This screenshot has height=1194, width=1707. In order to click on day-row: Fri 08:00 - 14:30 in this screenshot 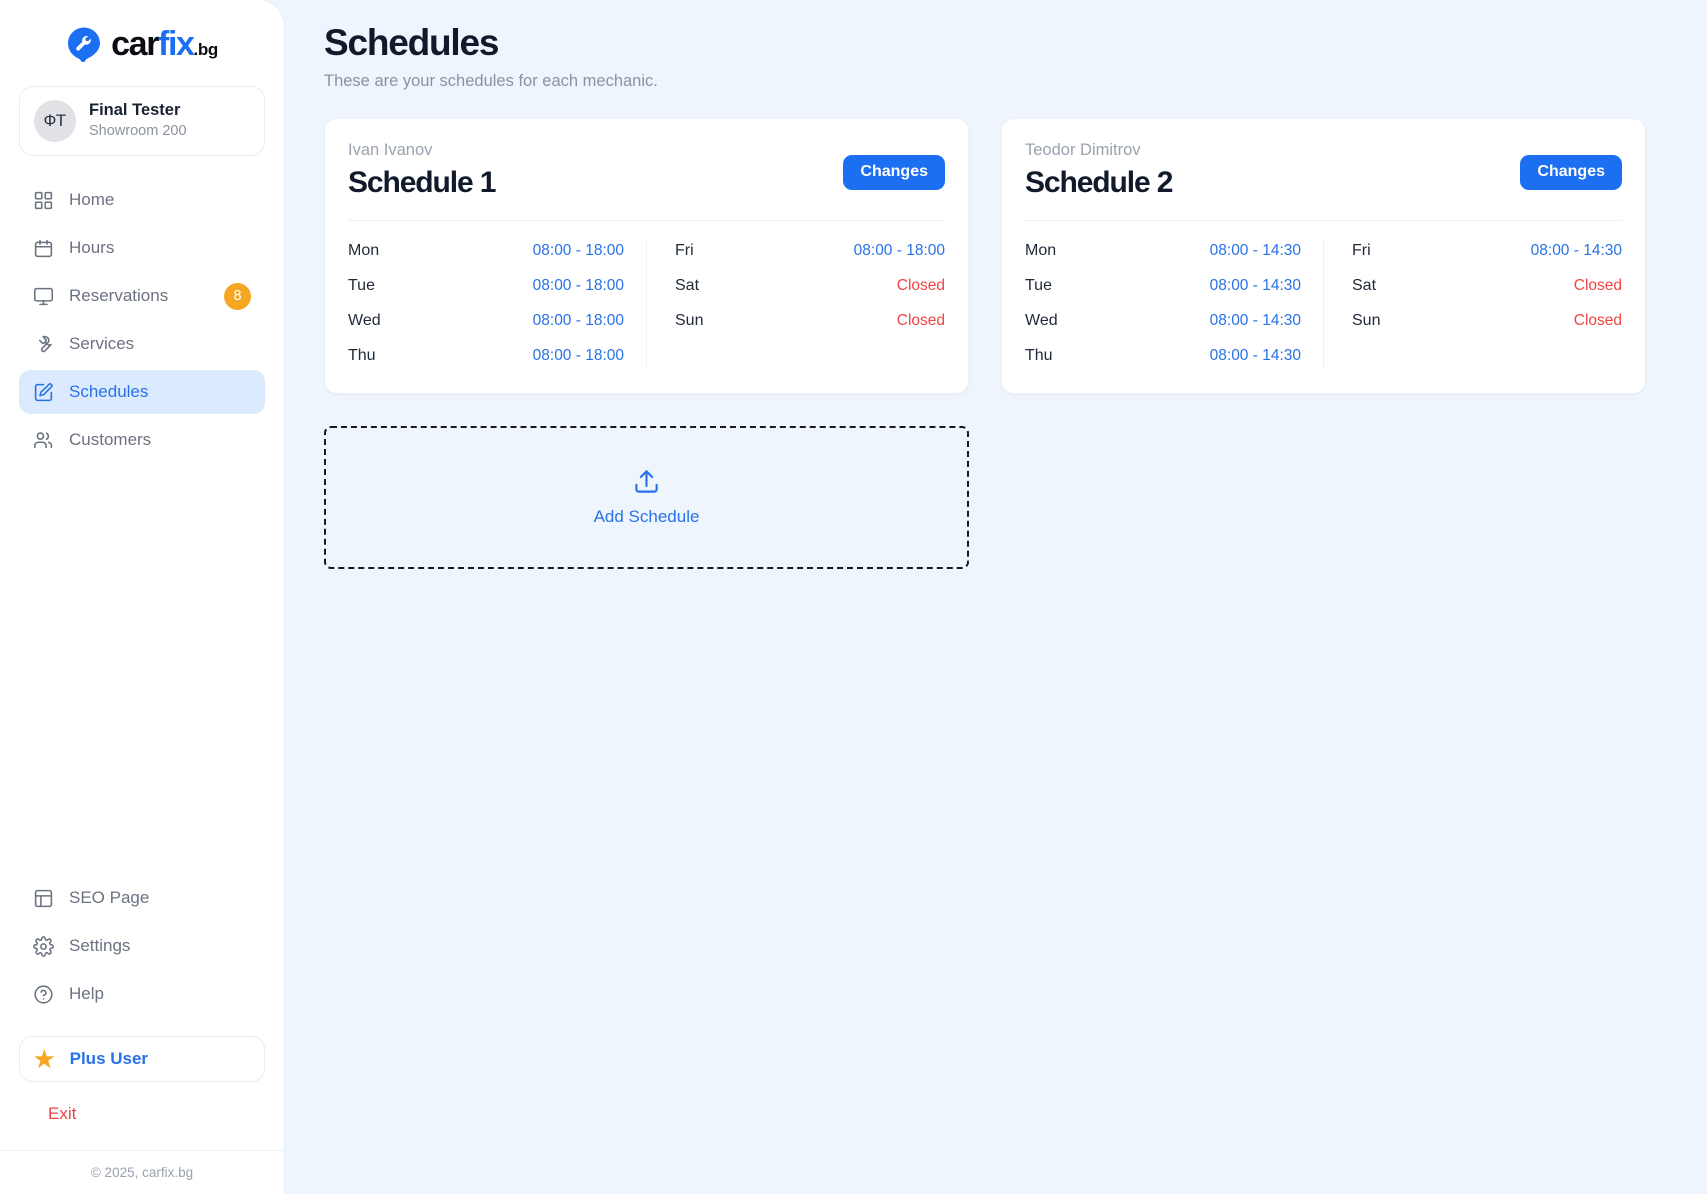, I will do `click(1487, 251)`.